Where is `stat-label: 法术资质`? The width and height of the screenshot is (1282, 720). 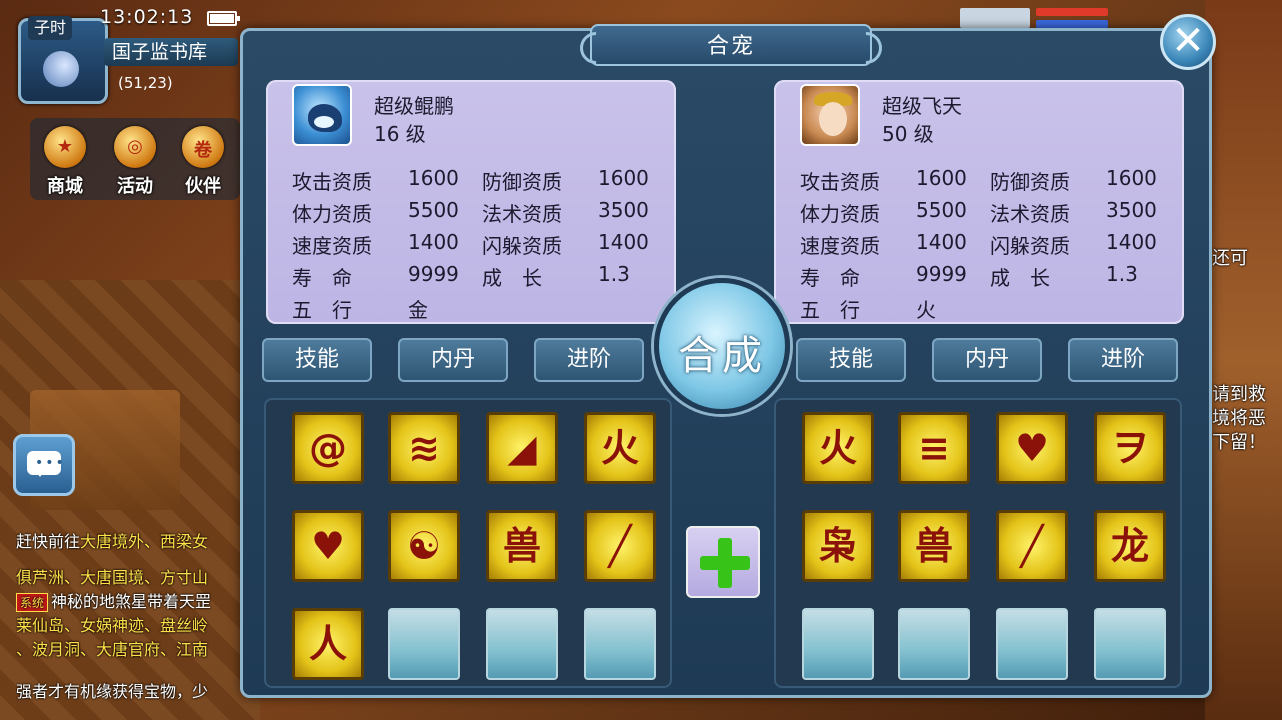
stat-label: 法术资质 is located at coordinates (522, 214).